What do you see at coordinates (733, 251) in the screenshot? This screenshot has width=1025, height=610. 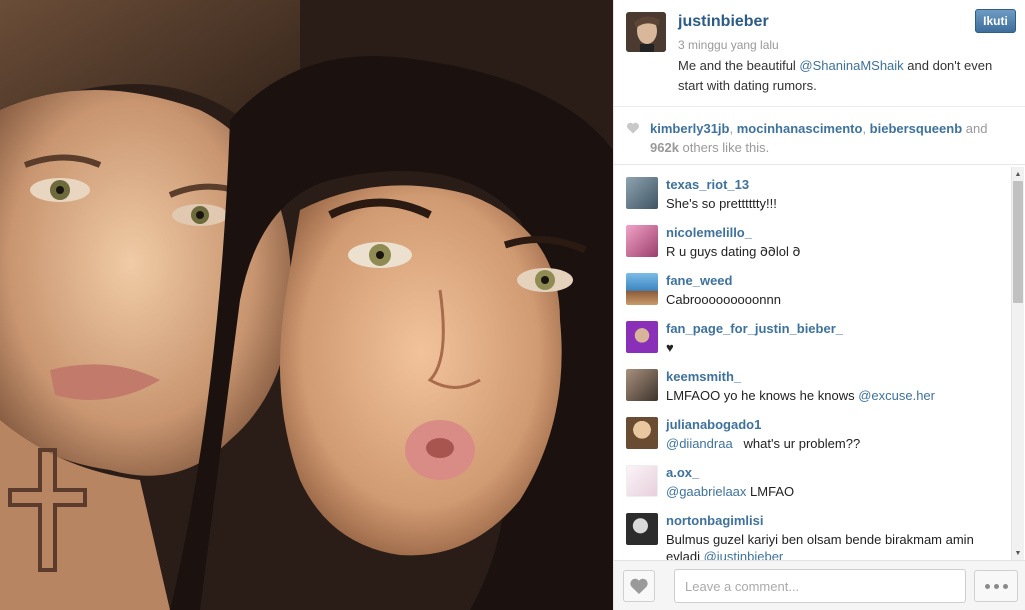 I see `comment-text: R u guys dating 𐐀𐐀lol 𐐀` at bounding box center [733, 251].